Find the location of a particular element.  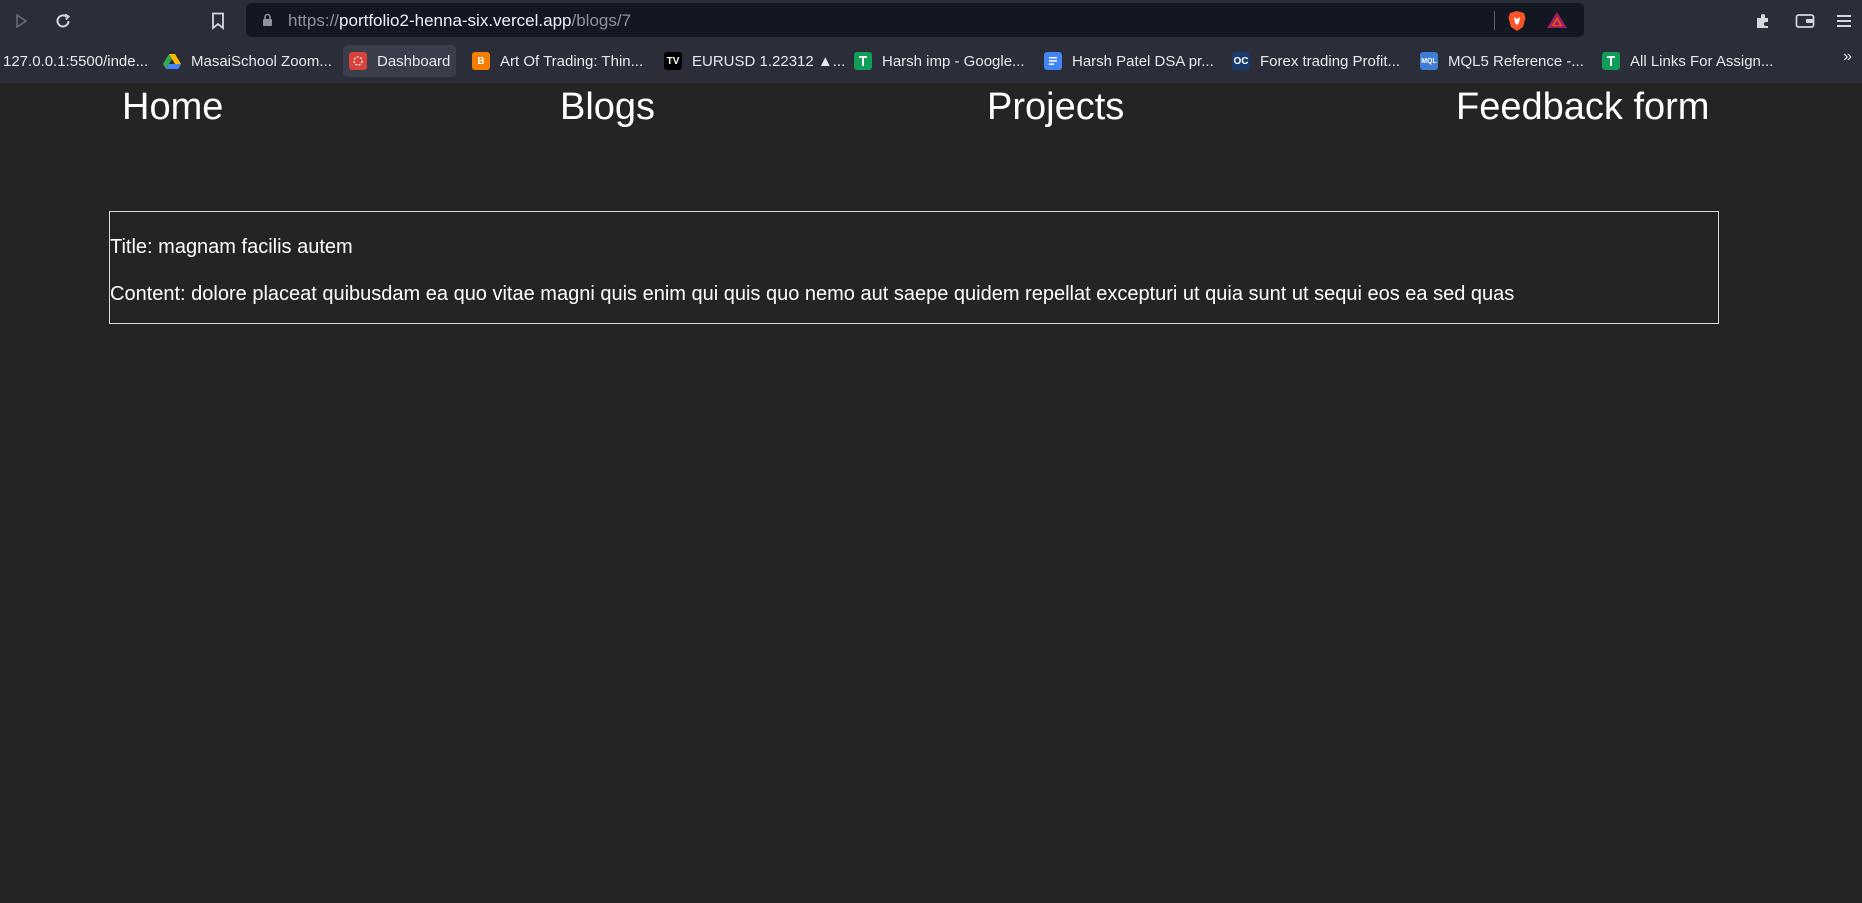

bookmark-dashboard: Dashboard is located at coordinates (400, 61).